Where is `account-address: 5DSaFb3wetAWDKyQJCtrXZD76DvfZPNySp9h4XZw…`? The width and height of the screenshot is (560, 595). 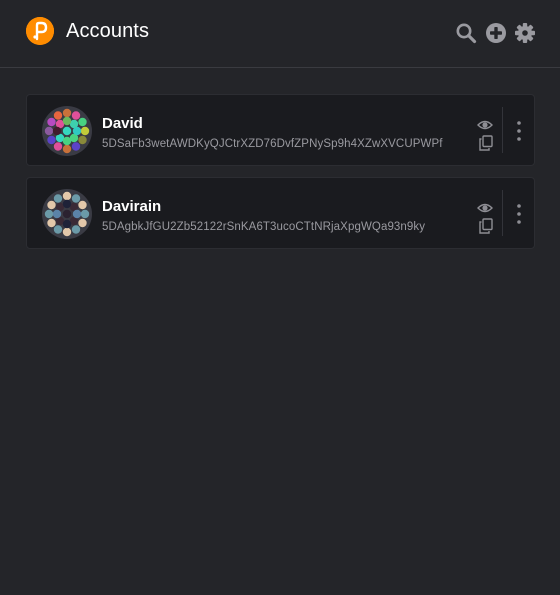 account-address: 5DSaFb3wetAWDKyQJCtrXZD76DvfZPNySp9h4XZw… is located at coordinates (272, 144).